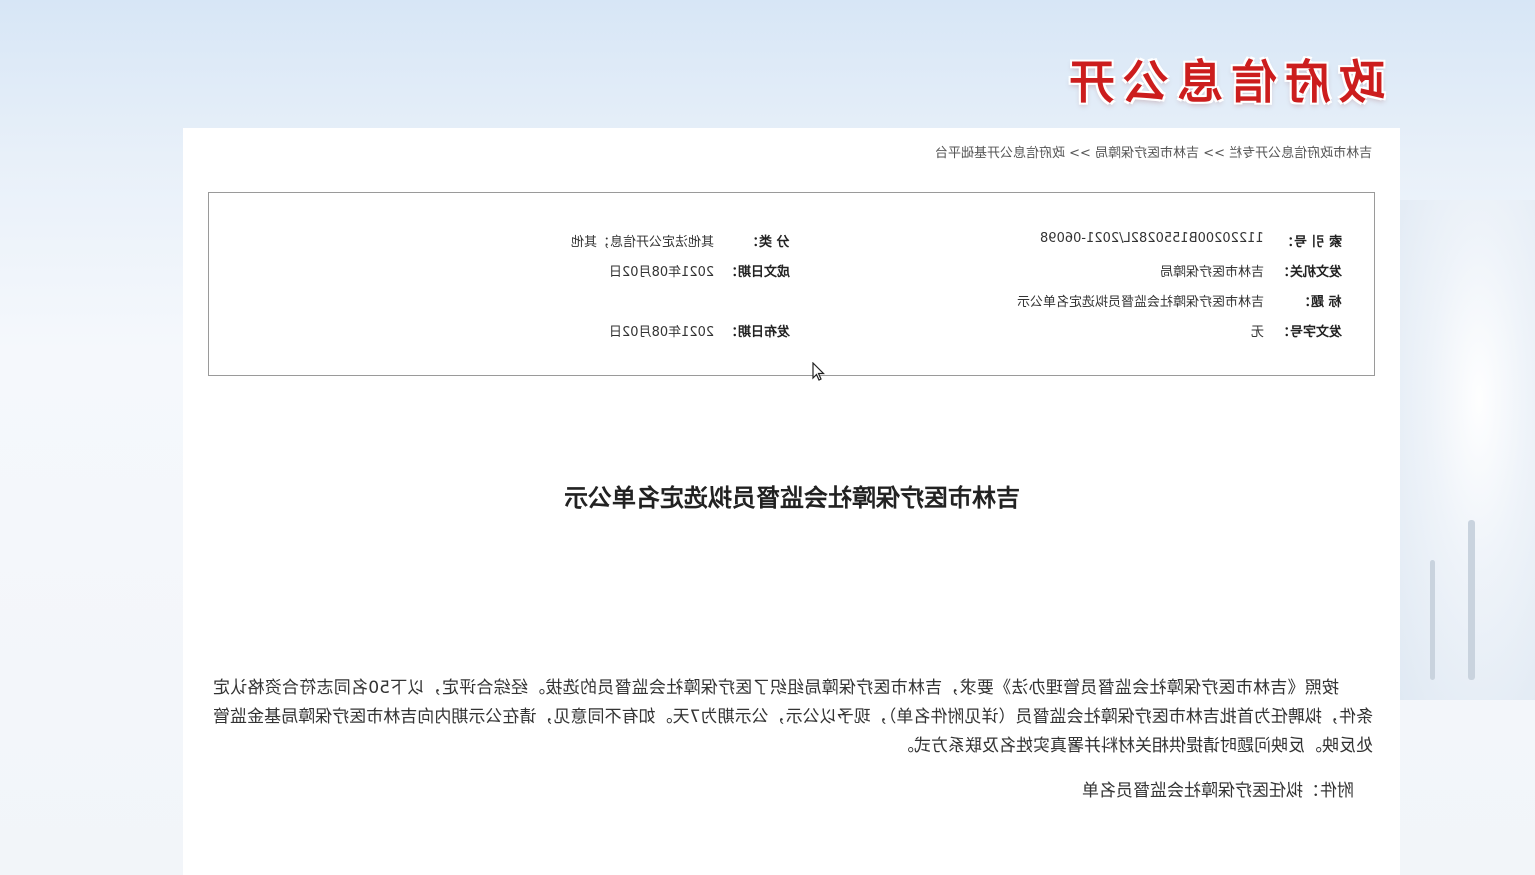  Describe the element at coordinates (1223, 82) in the screenshot. I see `site-title: 政府信息公开` at that location.